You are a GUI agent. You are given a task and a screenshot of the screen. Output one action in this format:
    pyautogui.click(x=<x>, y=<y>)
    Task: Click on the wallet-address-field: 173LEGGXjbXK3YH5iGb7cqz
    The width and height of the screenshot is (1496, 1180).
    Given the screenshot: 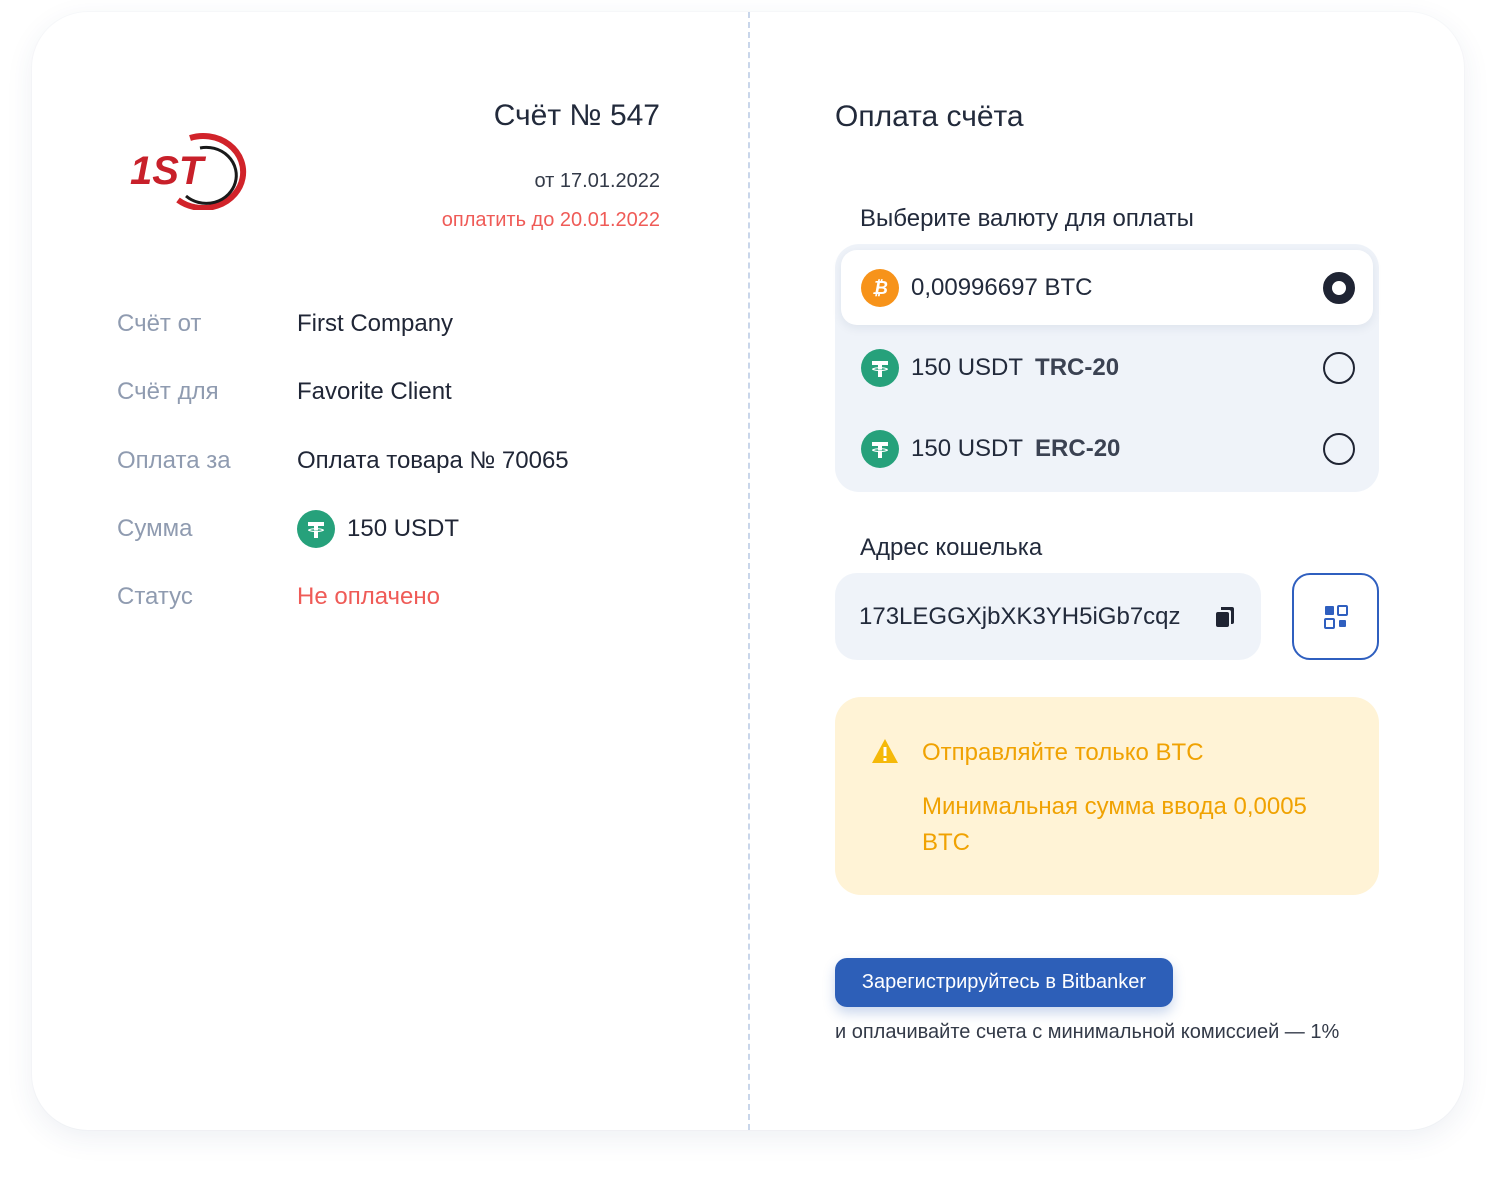 What is the action you would take?
    pyautogui.click(x=1048, y=616)
    